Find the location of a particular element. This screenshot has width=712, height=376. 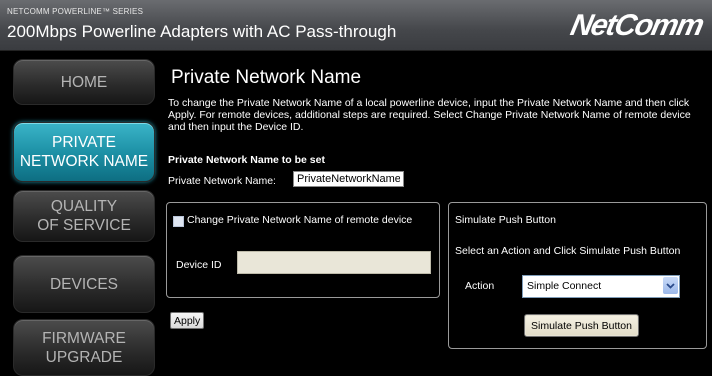

nav-firmware-label-1: FIRMWARE is located at coordinates (84, 338).